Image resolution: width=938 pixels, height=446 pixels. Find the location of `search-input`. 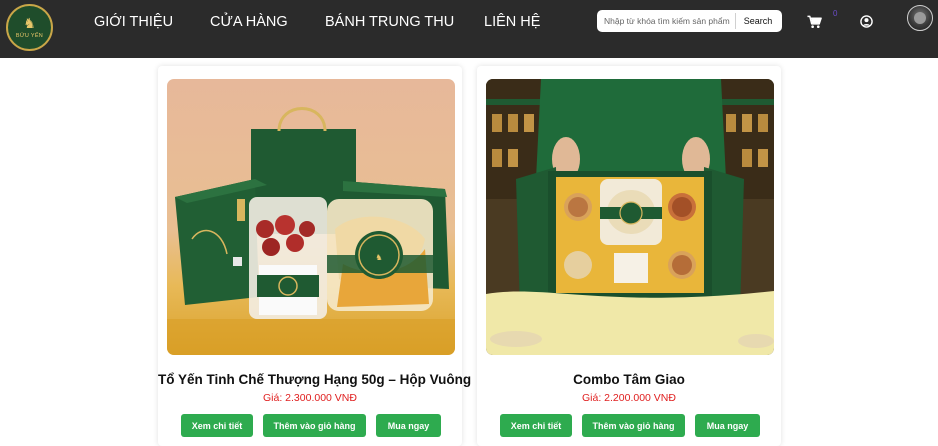

search-input is located at coordinates (666, 21).